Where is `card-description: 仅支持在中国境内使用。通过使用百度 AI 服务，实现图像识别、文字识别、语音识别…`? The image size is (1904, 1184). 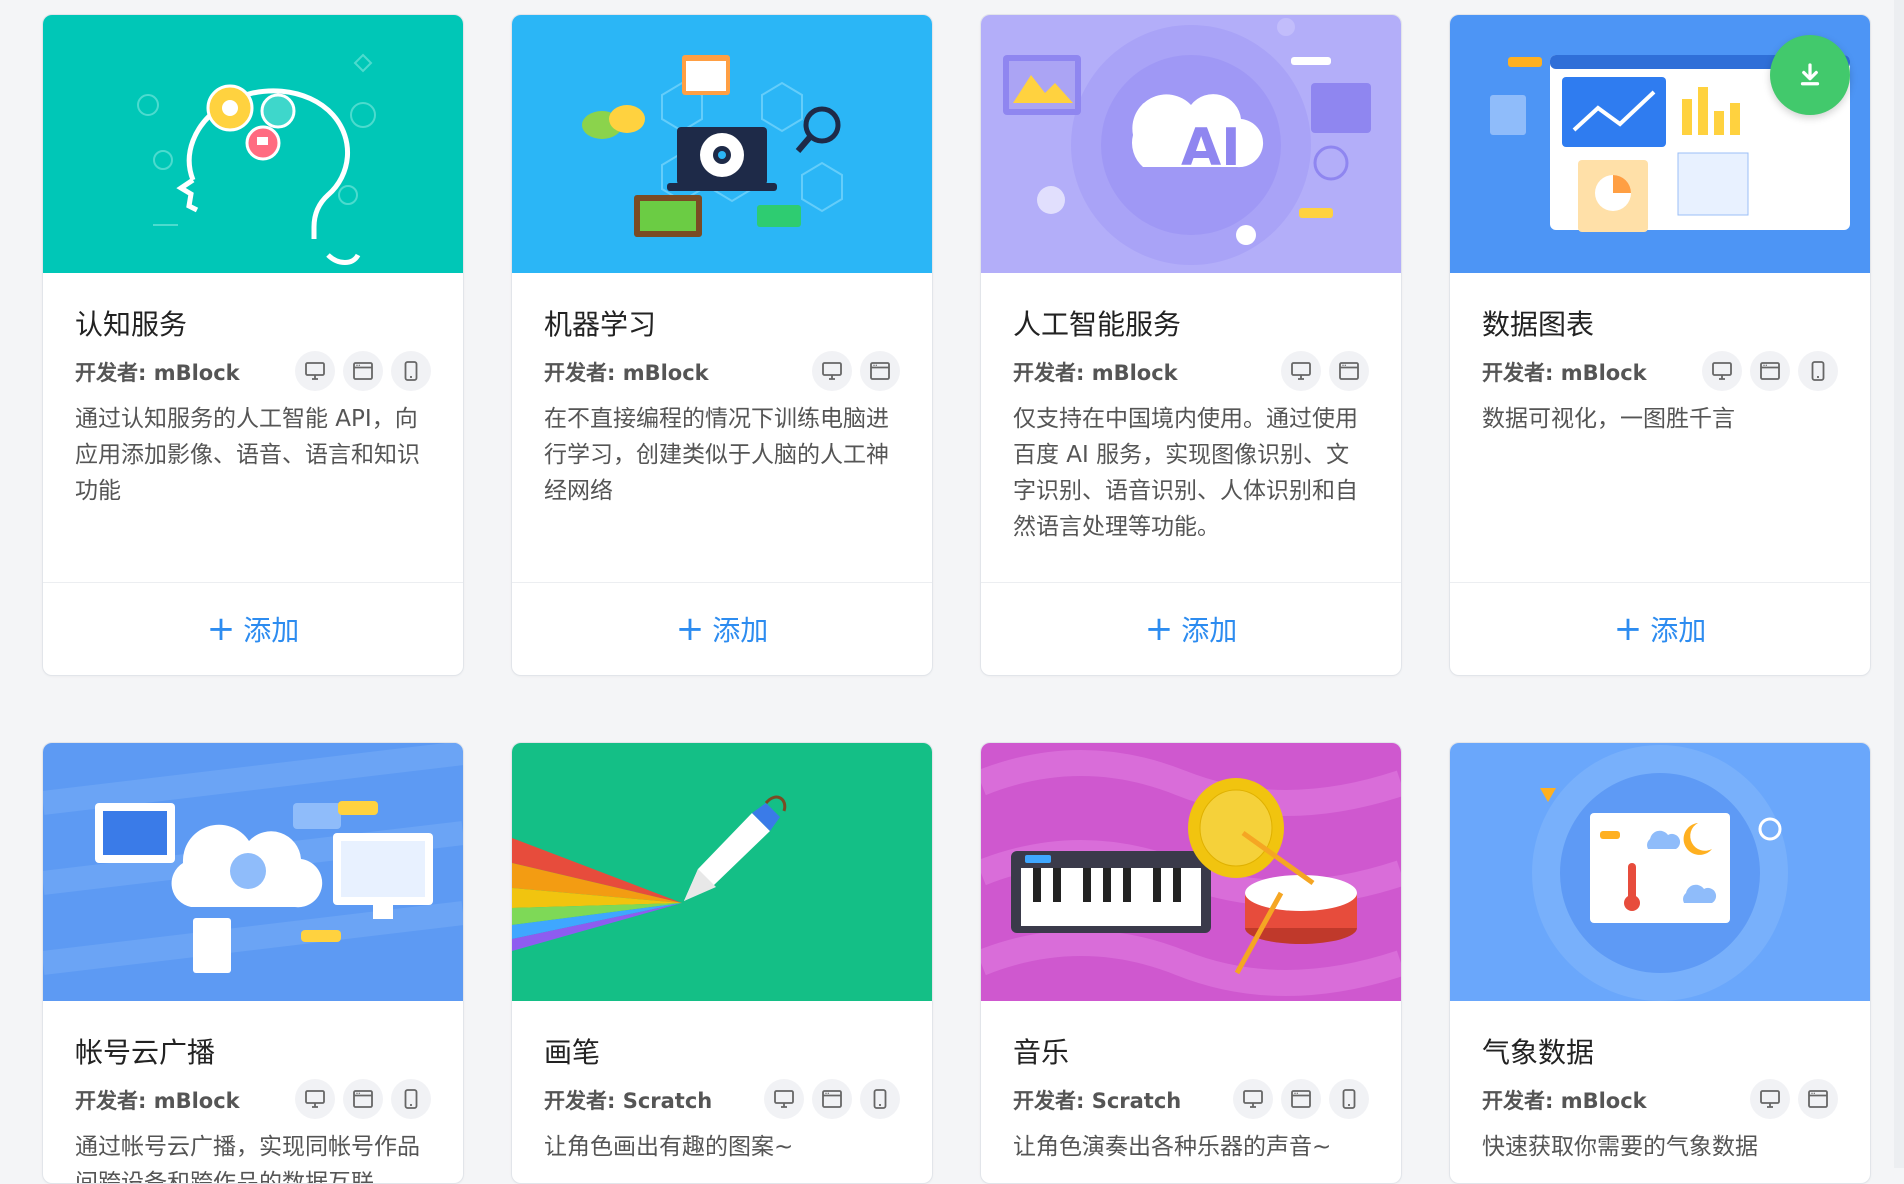
card-description: 仅支持在中国境内使用。通过使用百度 AI 服务，实现图像识别、文字识别、语音识别… is located at coordinates (1185, 473).